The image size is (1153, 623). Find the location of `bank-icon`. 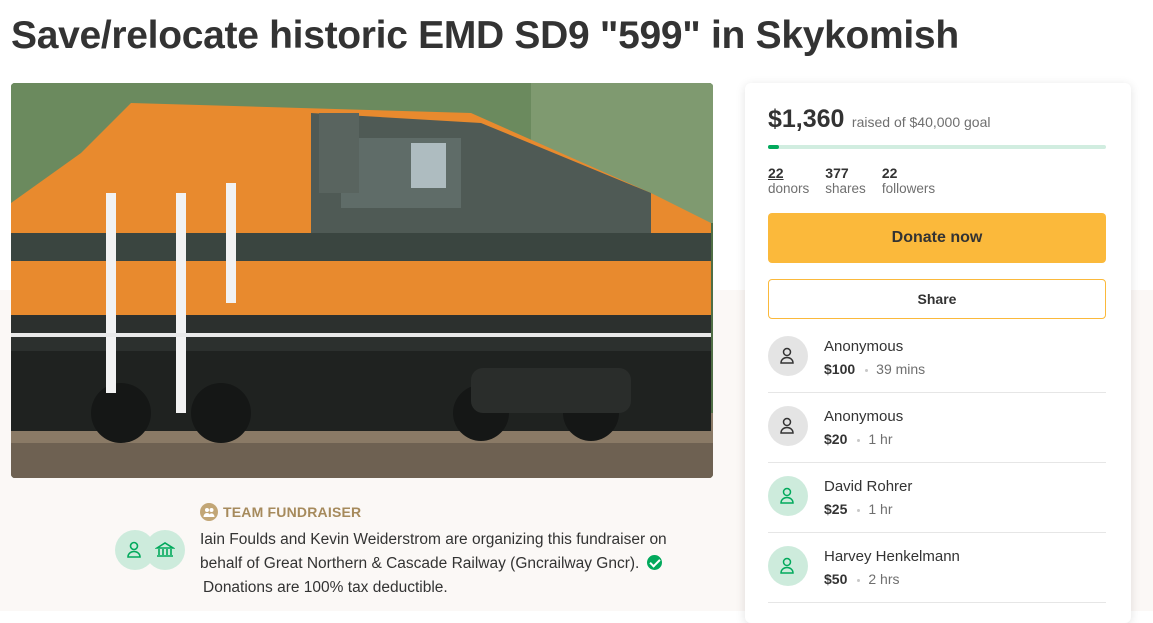

bank-icon is located at coordinates (165, 549).